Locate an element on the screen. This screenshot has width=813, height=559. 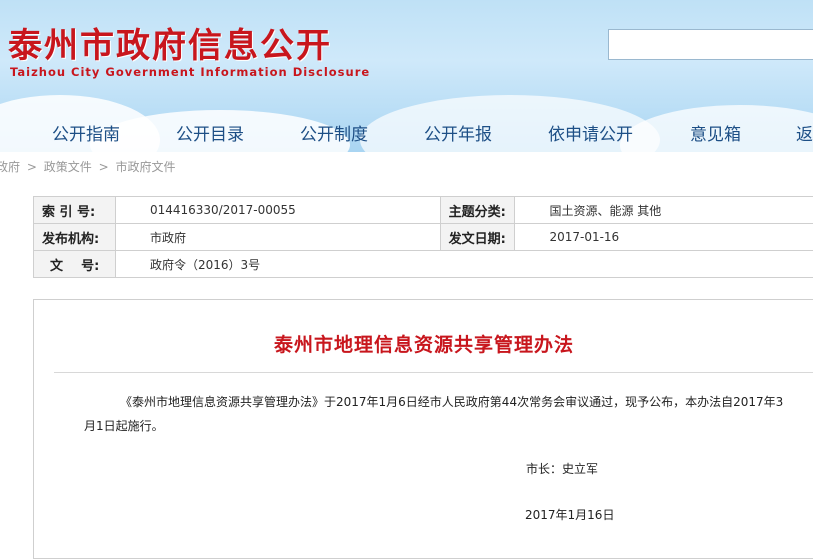
table-row: 文 号: 政府令（2016）3号 is located at coordinates (423, 264).